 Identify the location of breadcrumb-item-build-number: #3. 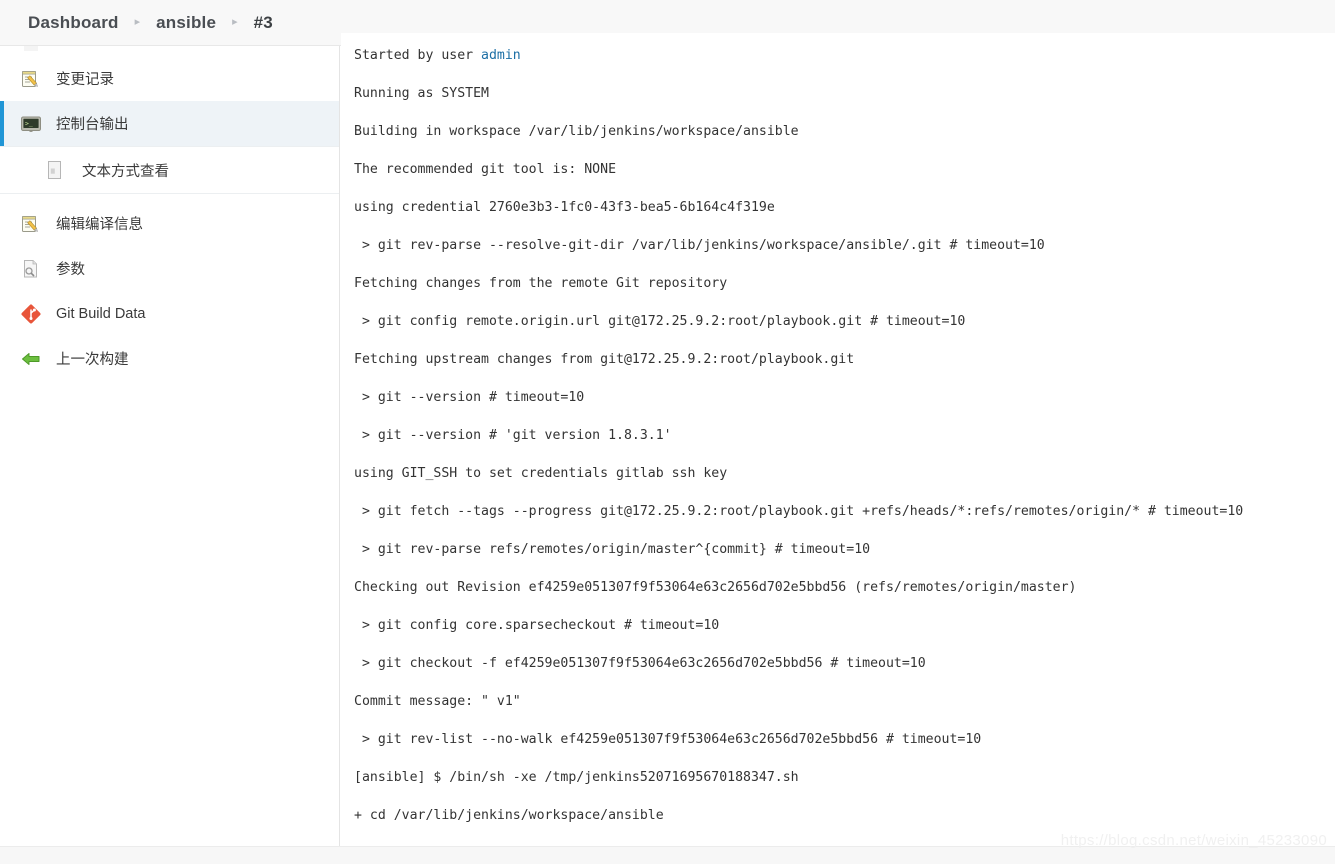
(263, 23).